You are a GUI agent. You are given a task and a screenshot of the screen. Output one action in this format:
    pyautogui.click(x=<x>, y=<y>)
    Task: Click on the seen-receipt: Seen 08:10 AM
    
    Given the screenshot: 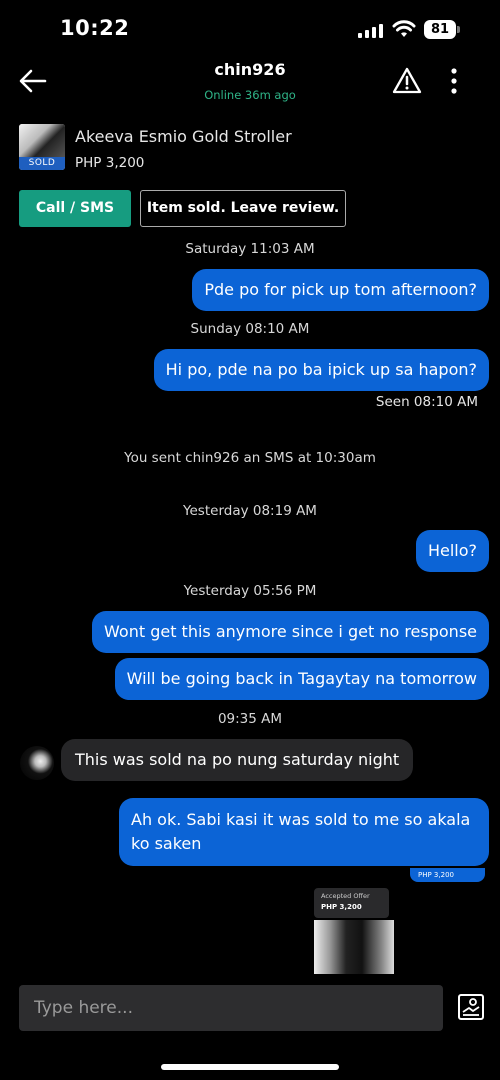 What is the action you would take?
    pyautogui.click(x=426, y=402)
    